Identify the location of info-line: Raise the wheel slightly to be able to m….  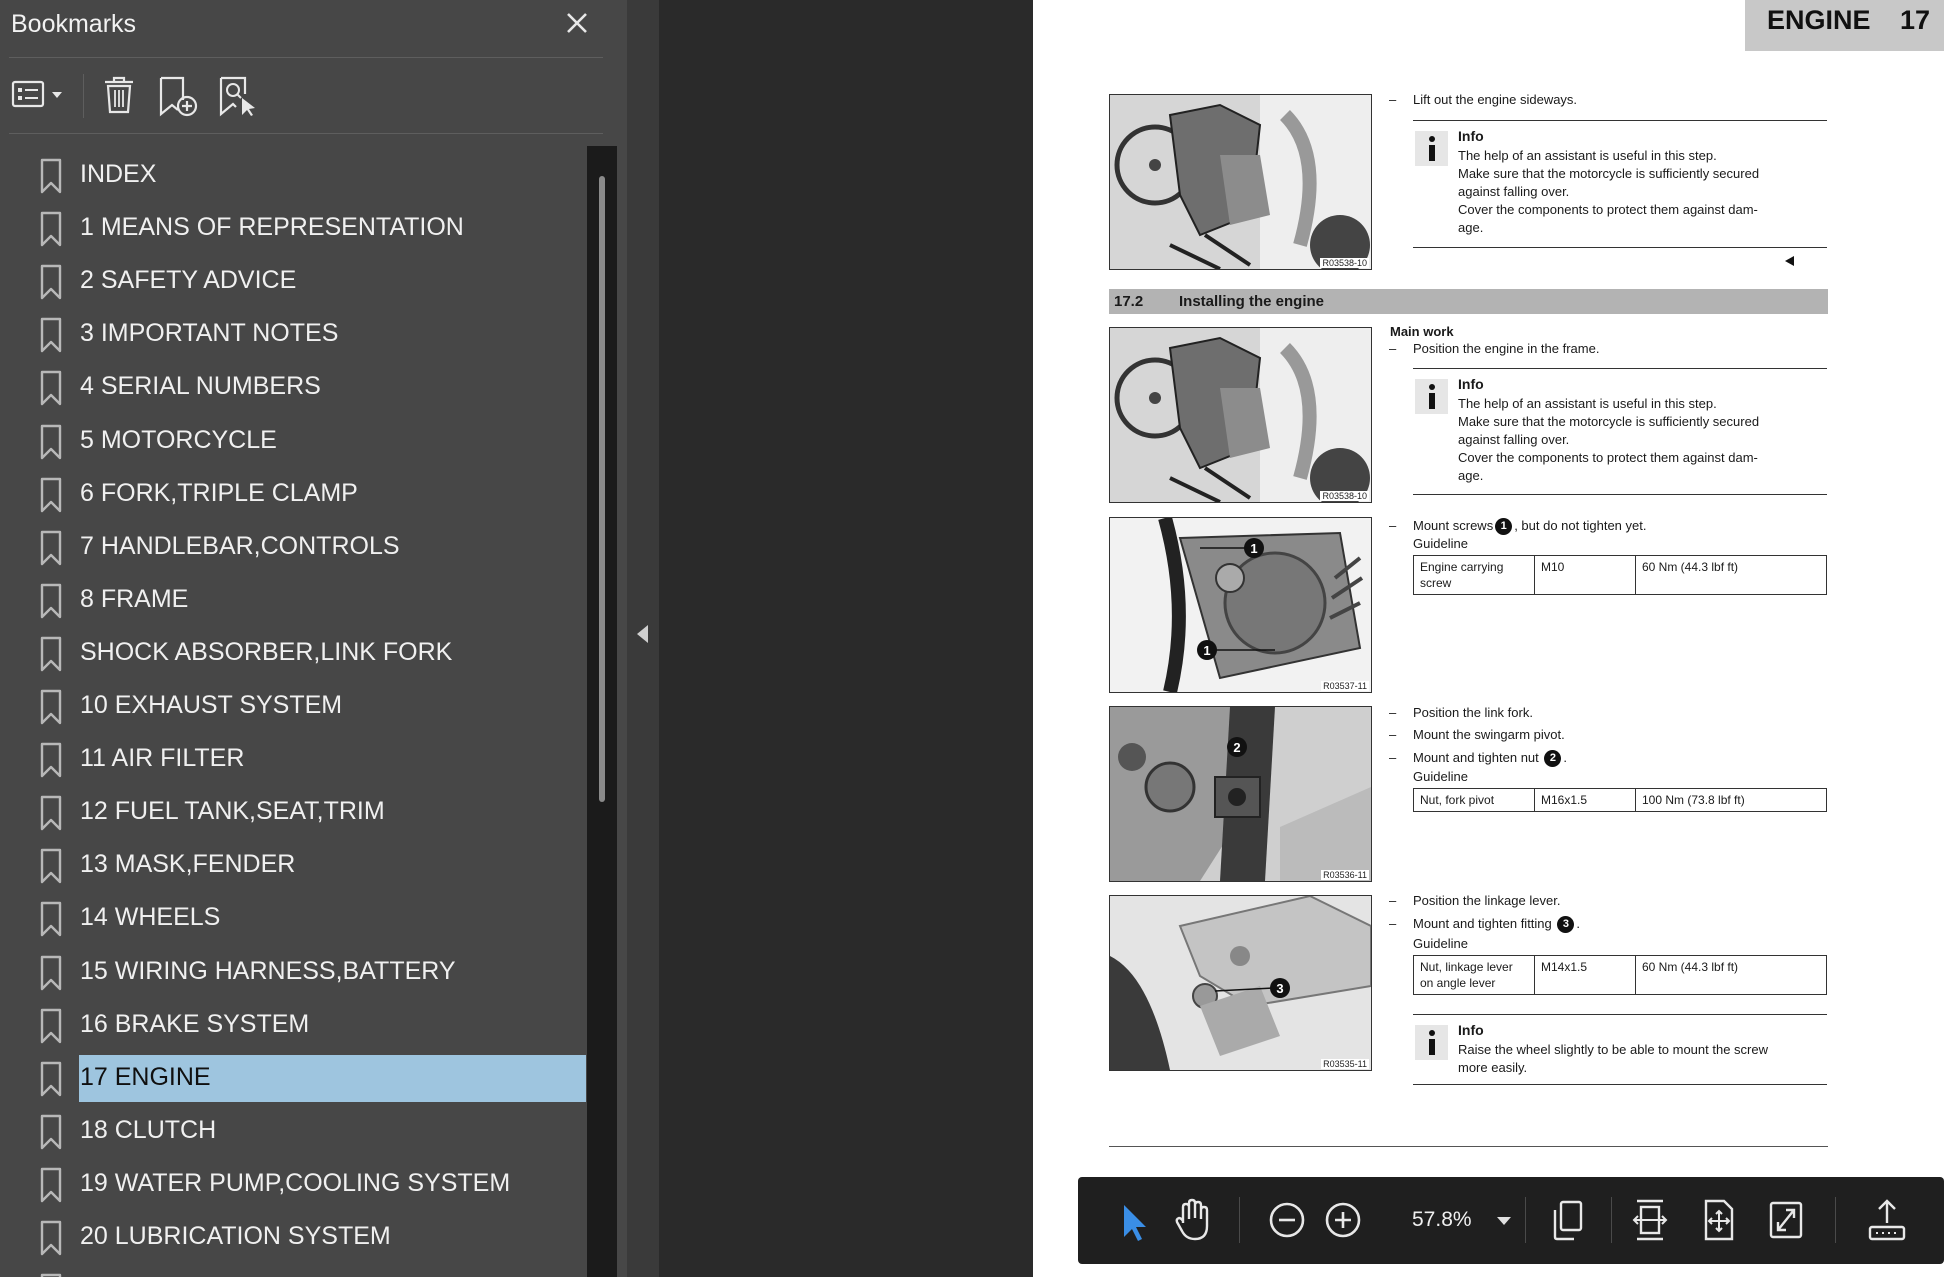
(1613, 1049).